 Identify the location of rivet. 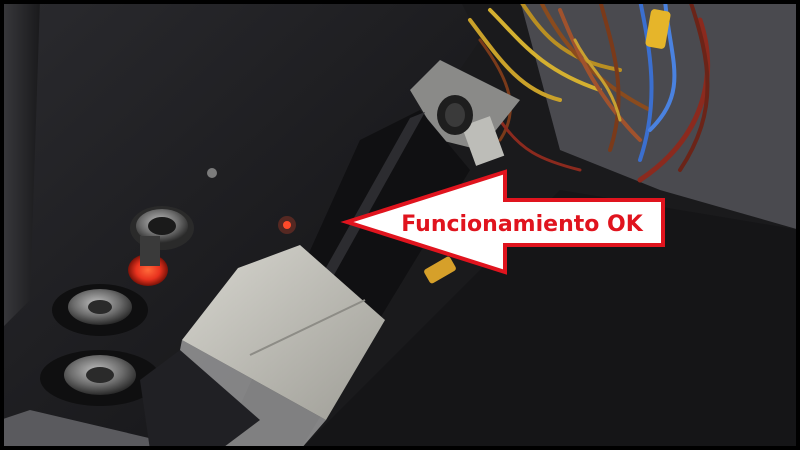
(212, 173).